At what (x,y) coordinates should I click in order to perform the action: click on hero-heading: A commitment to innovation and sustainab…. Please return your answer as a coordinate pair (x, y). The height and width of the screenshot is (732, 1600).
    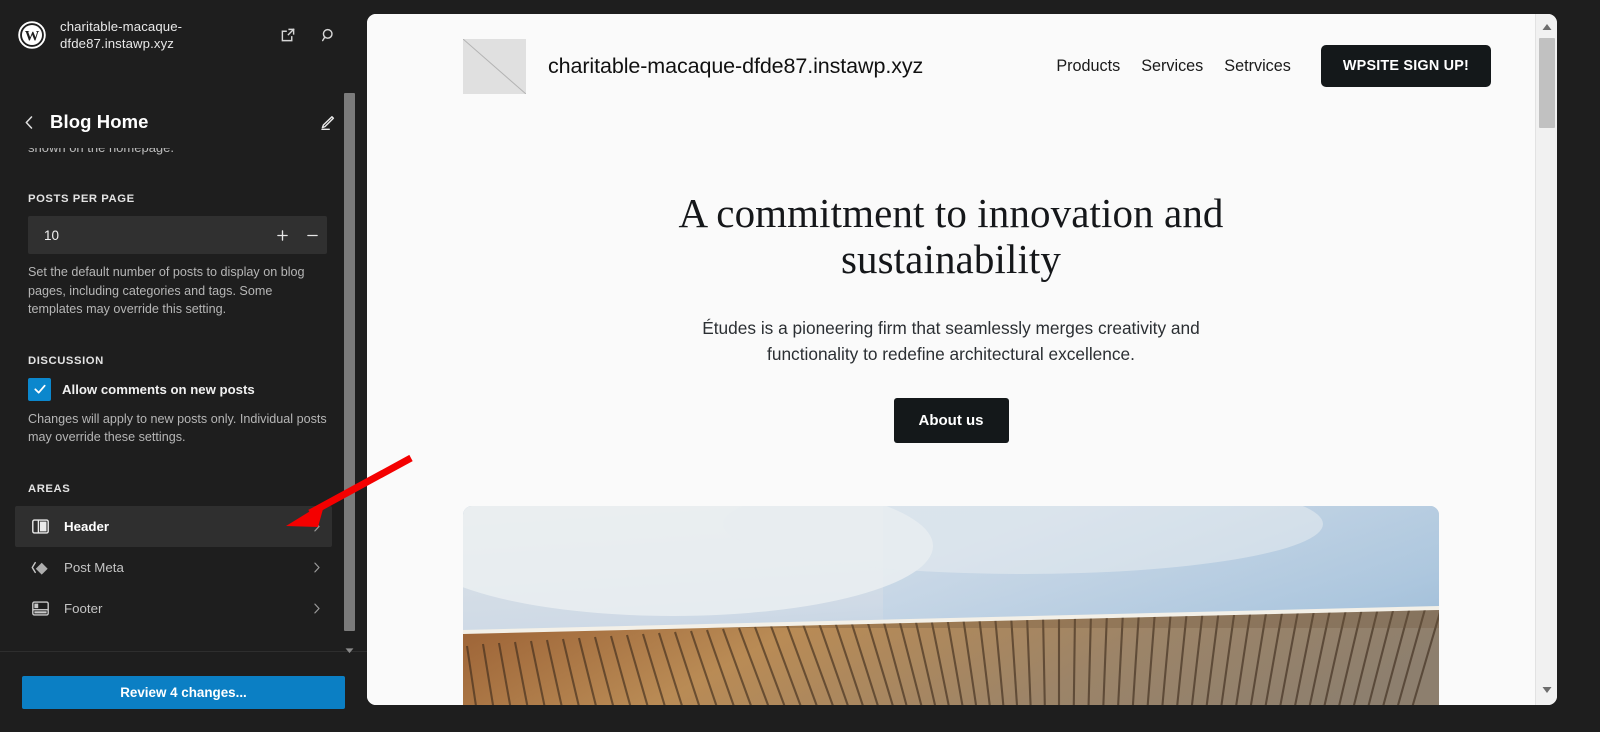
    Looking at the image, I should click on (951, 236).